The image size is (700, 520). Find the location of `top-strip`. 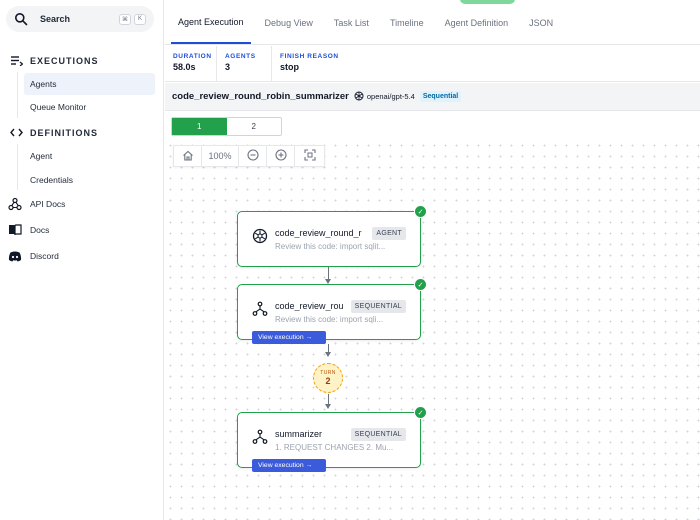

top-strip is located at coordinates (432, 4).